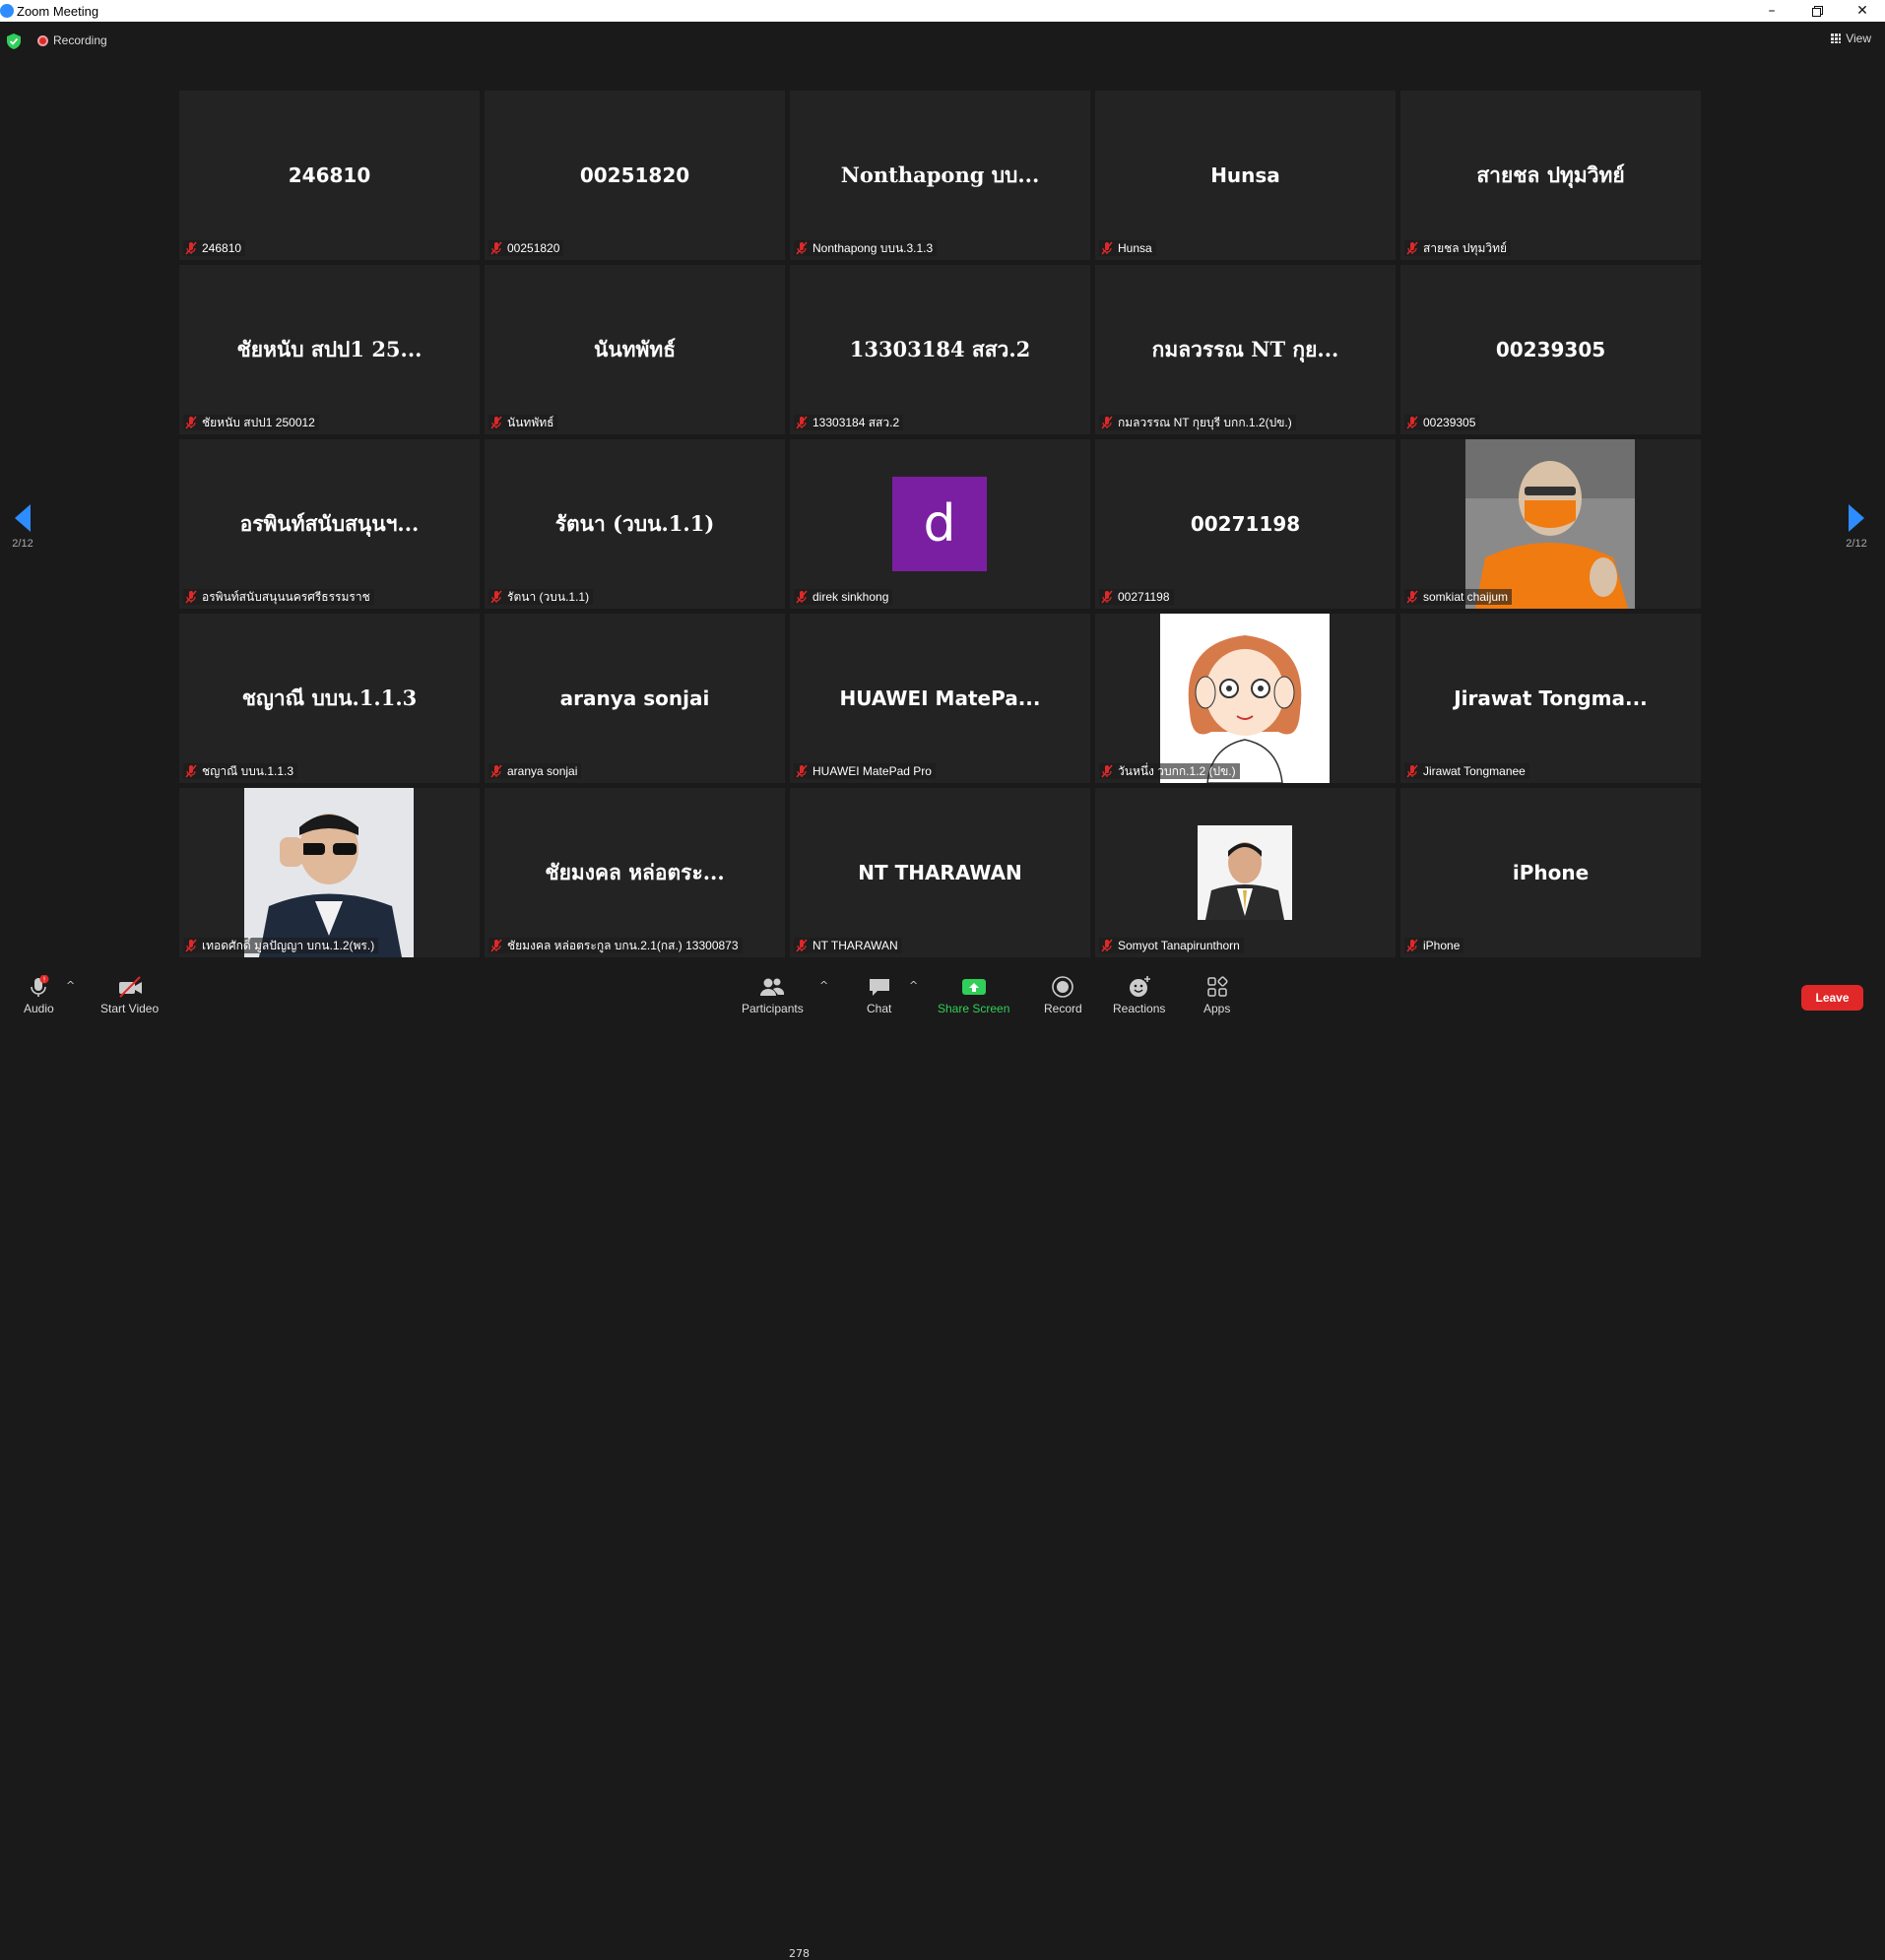  I want to click on audio-button: ! Audio, so click(39, 995).